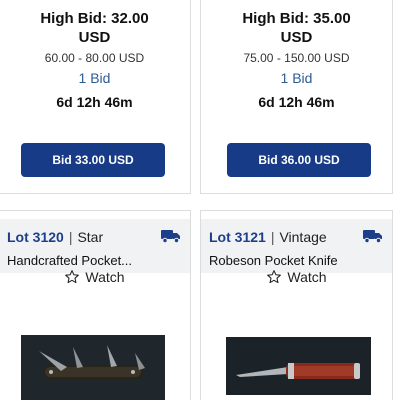 This screenshot has height=400, width=400. What do you see at coordinates (296, 58) in the screenshot?
I see `estimate-range: 75.00 - 150.00 USD` at bounding box center [296, 58].